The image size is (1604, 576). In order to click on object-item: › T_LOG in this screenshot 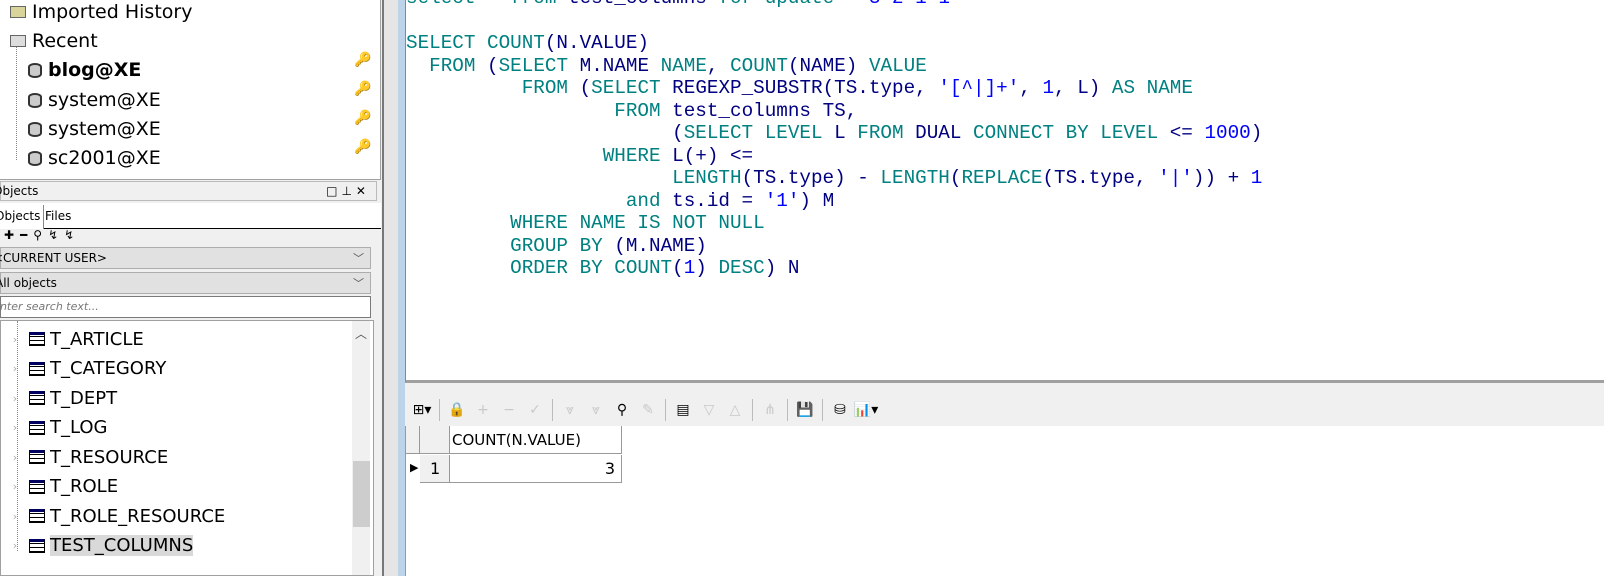, I will do `click(54, 428)`.